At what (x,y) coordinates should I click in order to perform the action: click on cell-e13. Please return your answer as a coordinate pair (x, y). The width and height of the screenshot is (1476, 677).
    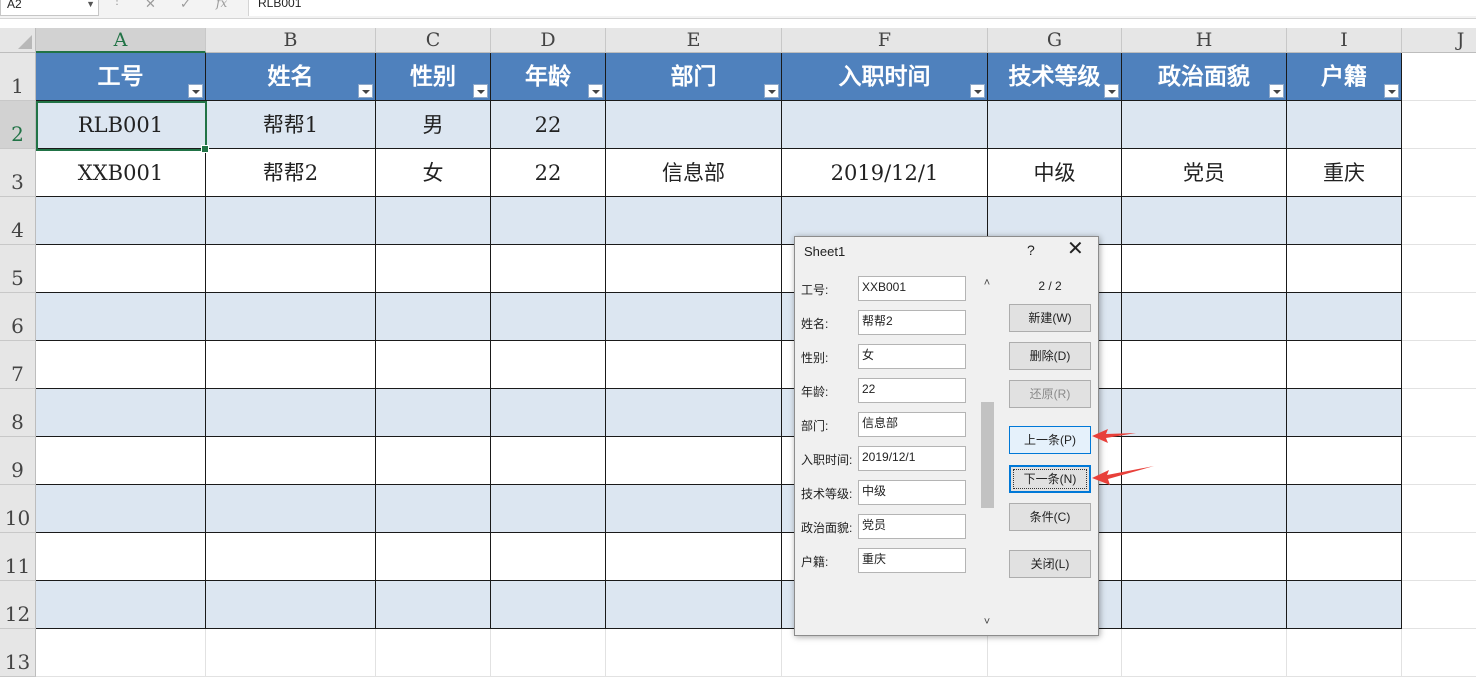
    Looking at the image, I should click on (694, 653).